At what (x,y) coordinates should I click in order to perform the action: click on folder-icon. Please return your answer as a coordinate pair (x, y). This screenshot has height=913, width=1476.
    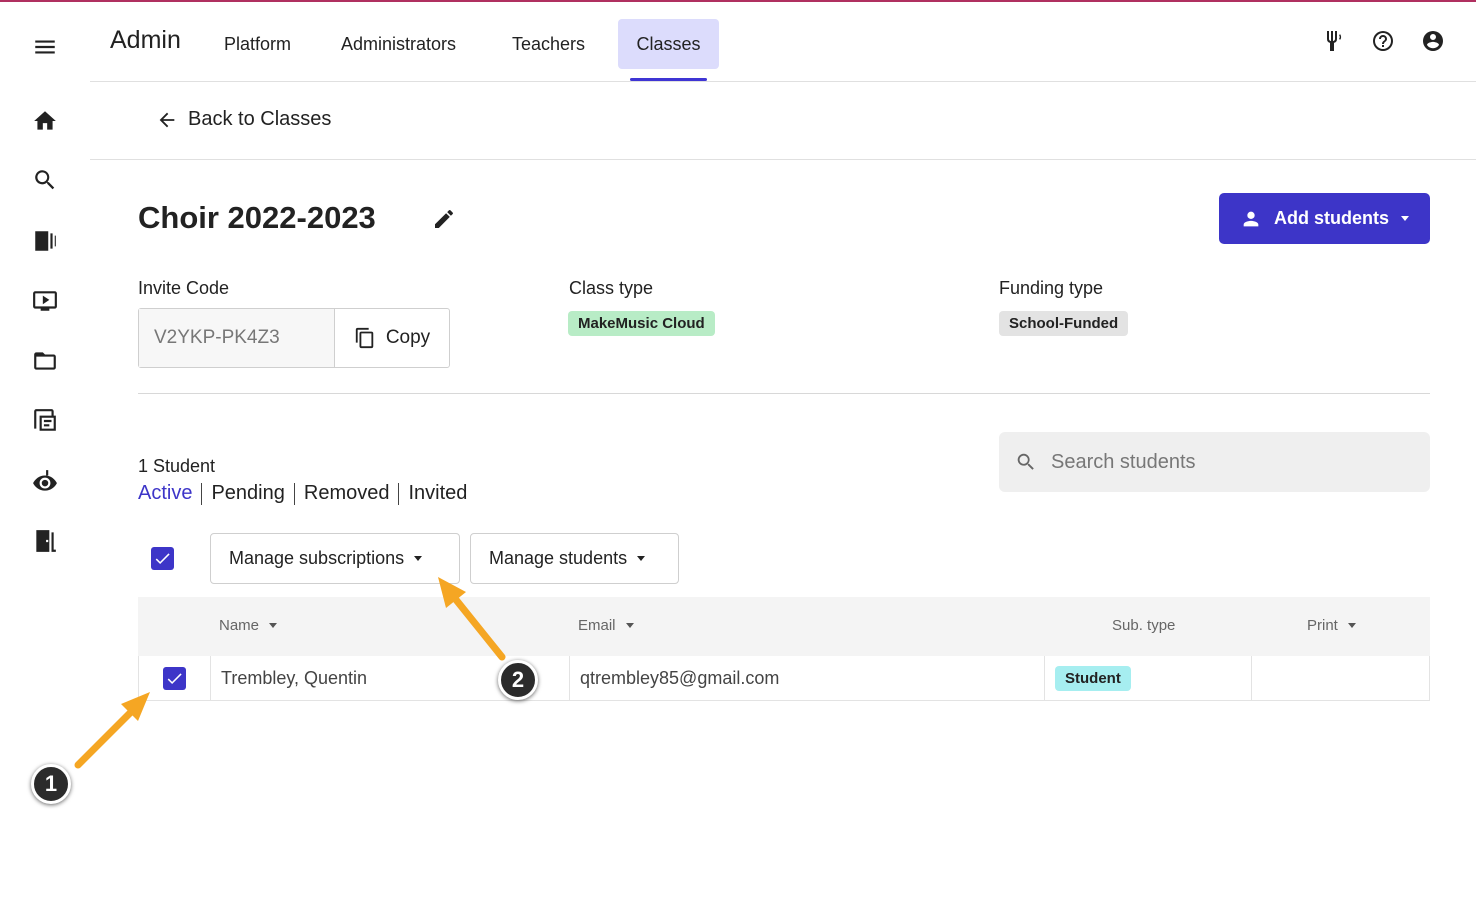
    Looking at the image, I should click on (45, 361).